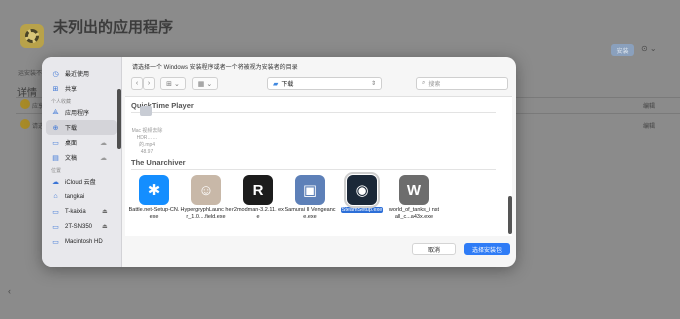 This screenshot has height=319, width=680. I want to click on grid-icon: ⊞ ⌄, so click(173, 84).